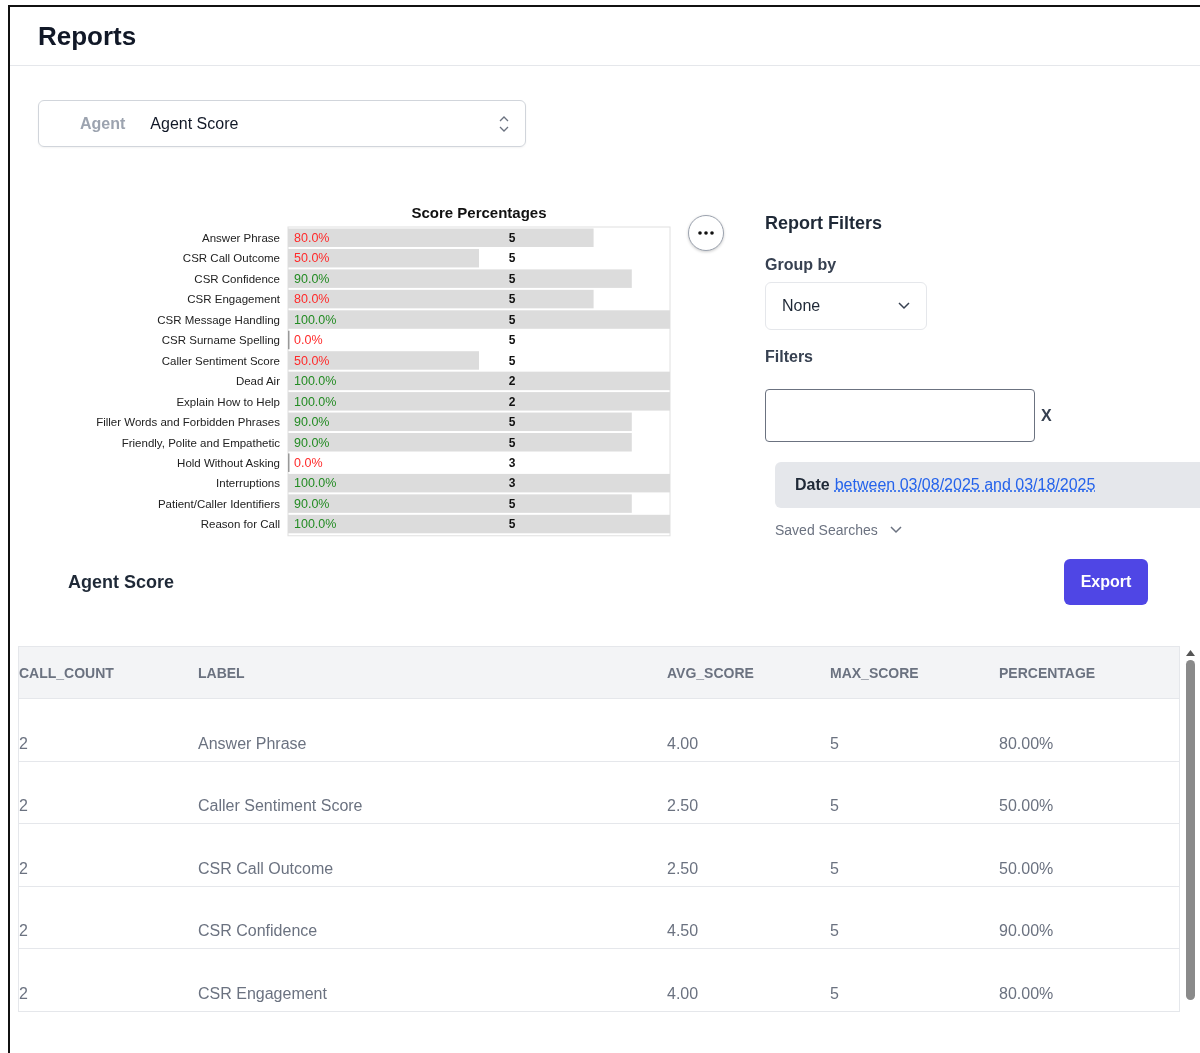 The height and width of the screenshot is (1053, 1200). What do you see at coordinates (248, 483) in the screenshot?
I see `category-label: Interruptions` at bounding box center [248, 483].